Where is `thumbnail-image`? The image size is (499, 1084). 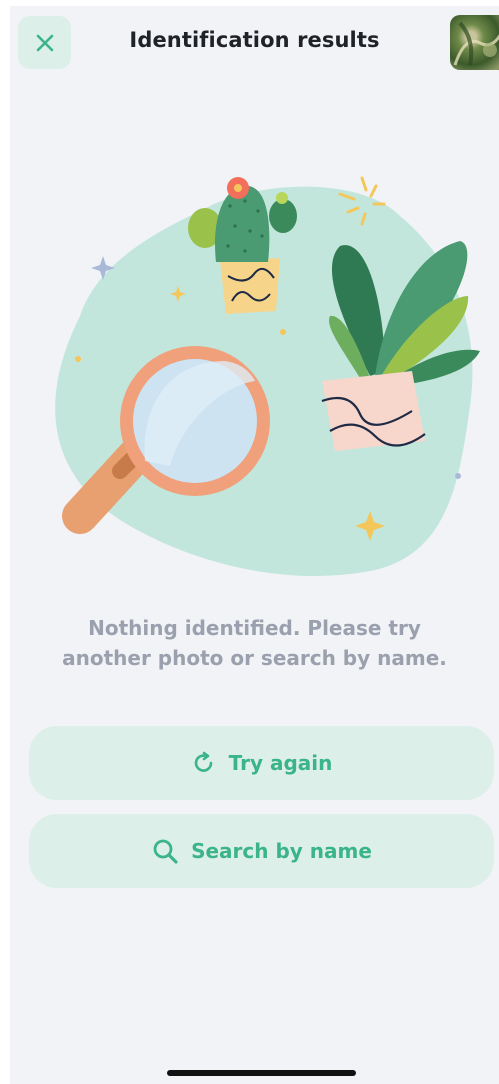
thumbnail-image is located at coordinates (476, 43).